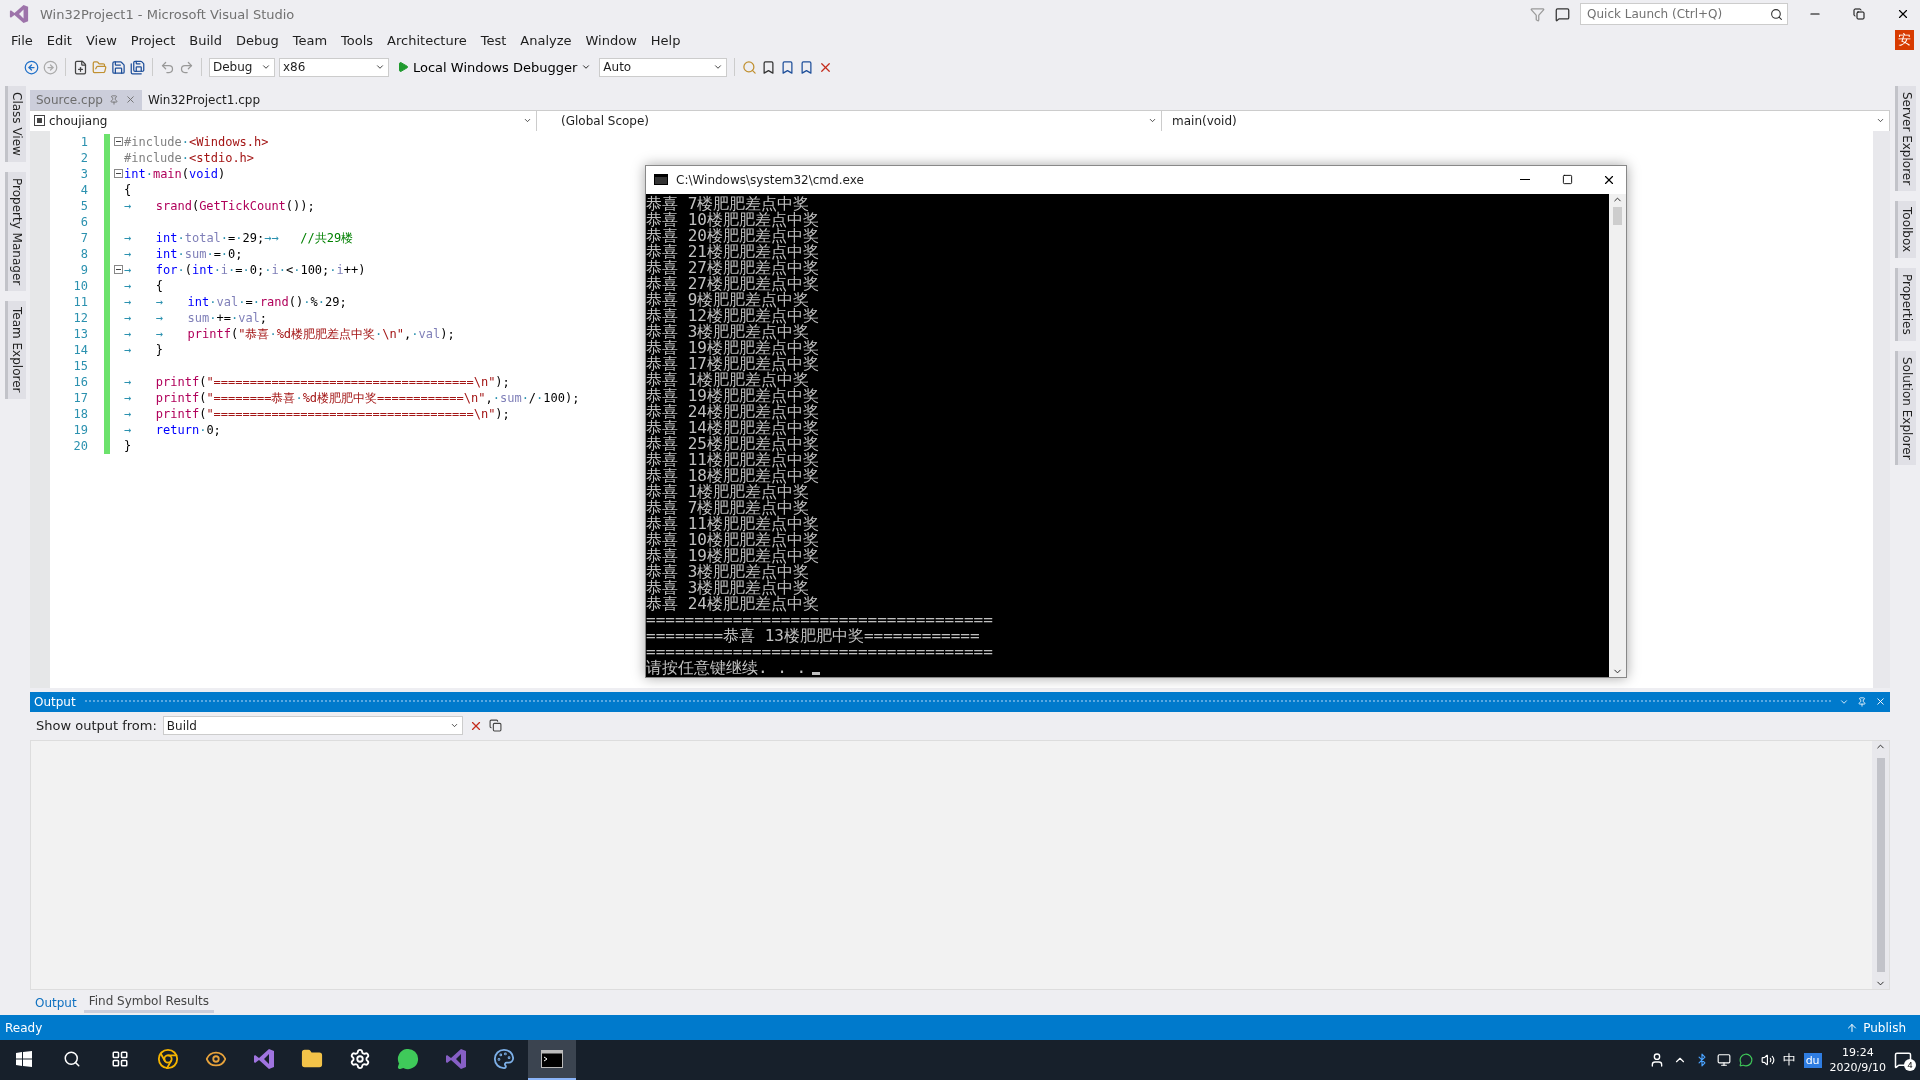 Image resolution: width=1920 pixels, height=1080 pixels. Describe the element at coordinates (245, 269) in the screenshot. I see `code-line: → for·(int·i·=·0;·i·<·100;·i++)` at that location.